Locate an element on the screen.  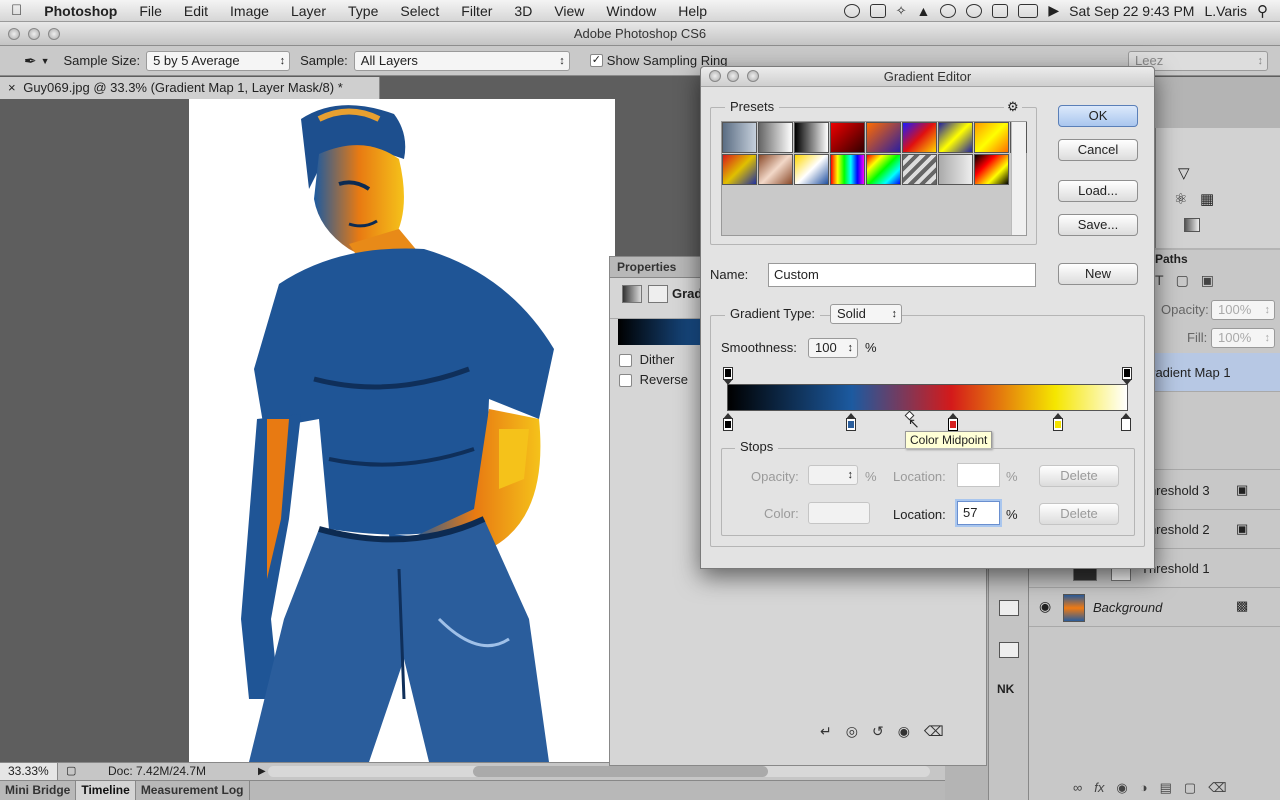
channel-mixer-icon: ▦ is located at coordinates (1207, 199).